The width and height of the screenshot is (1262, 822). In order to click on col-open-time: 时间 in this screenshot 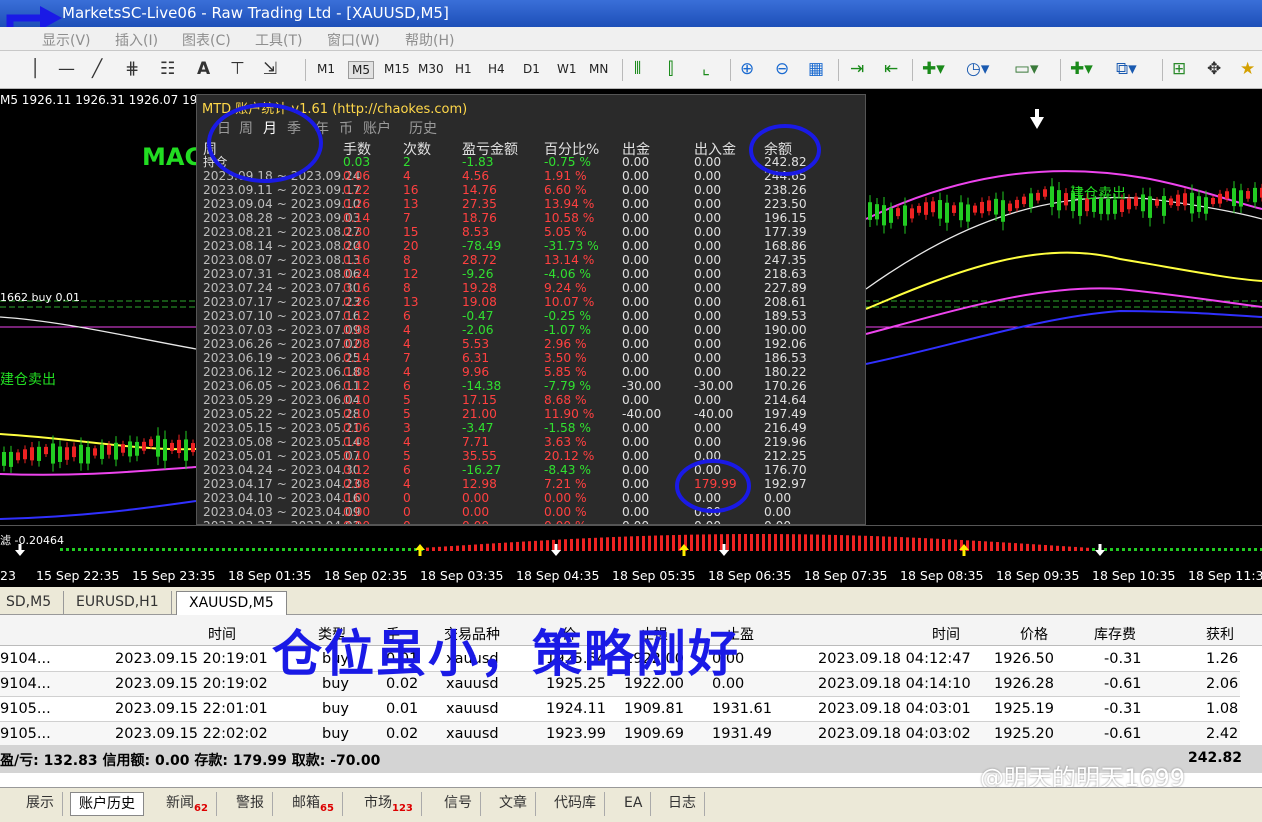, I will do `click(222, 634)`.